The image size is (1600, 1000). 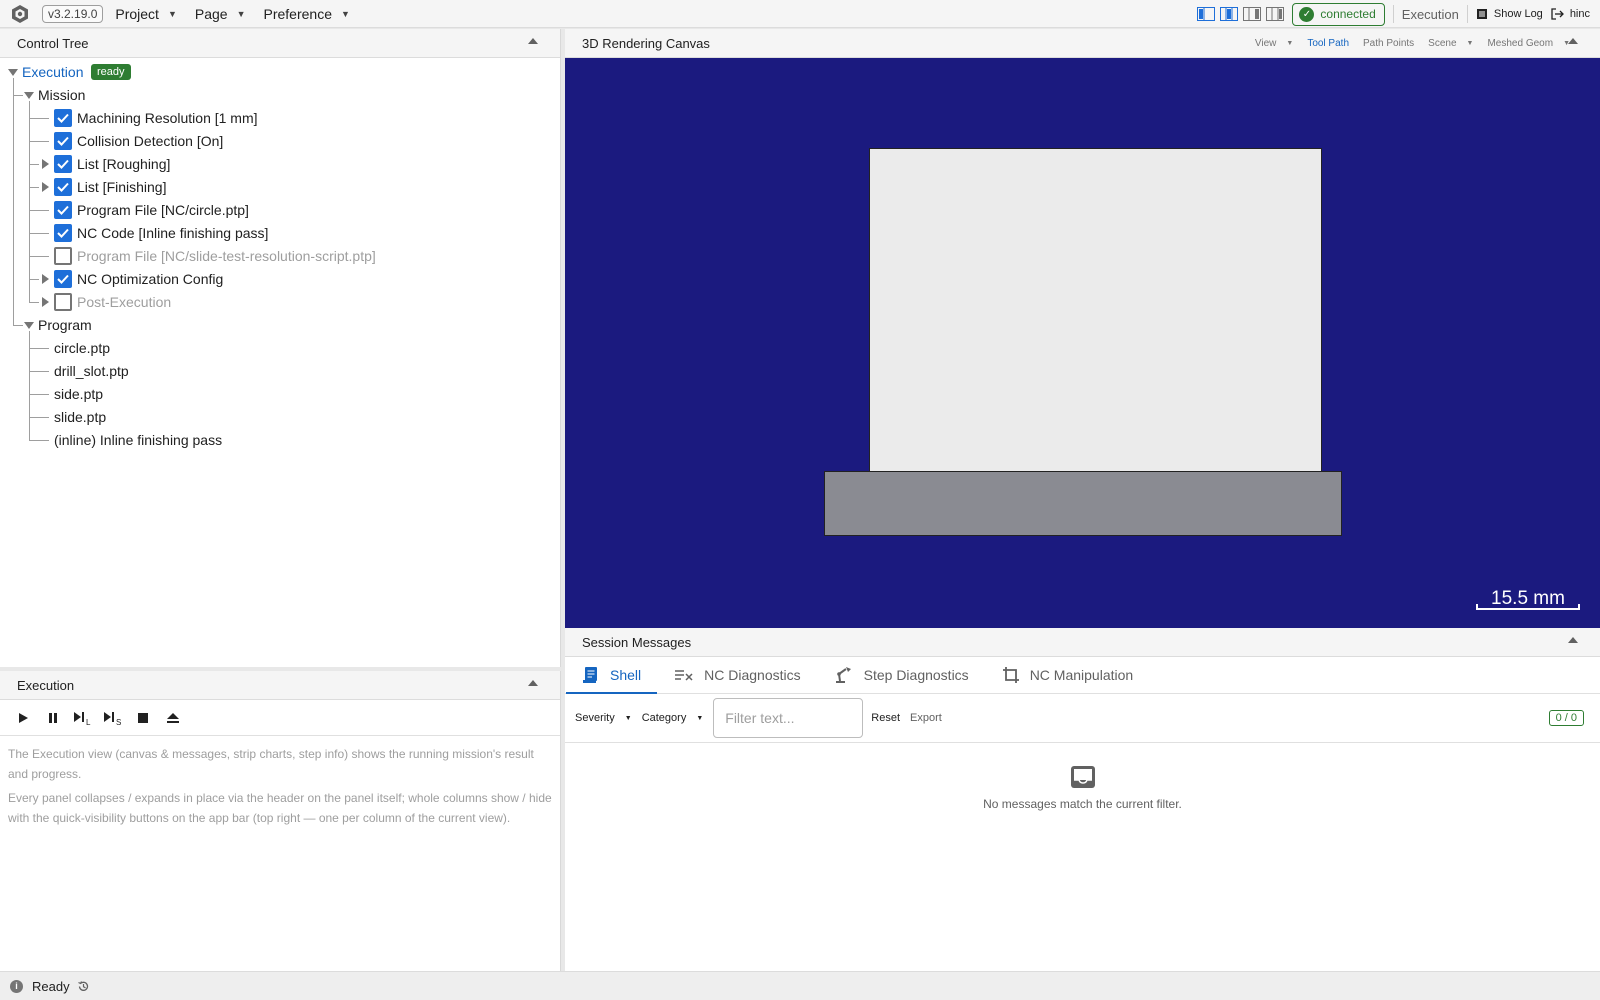 I want to click on column-visibility-all-icon, so click(x=1275, y=14).